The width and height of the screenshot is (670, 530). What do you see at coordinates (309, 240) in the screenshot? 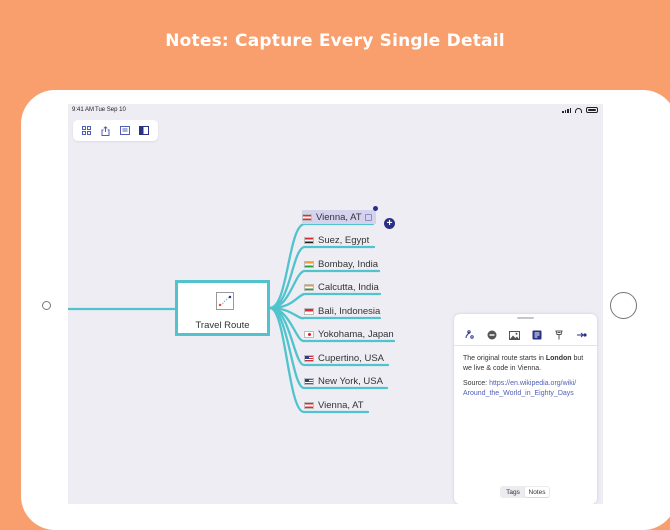
I see `egypt-flag-icon` at bounding box center [309, 240].